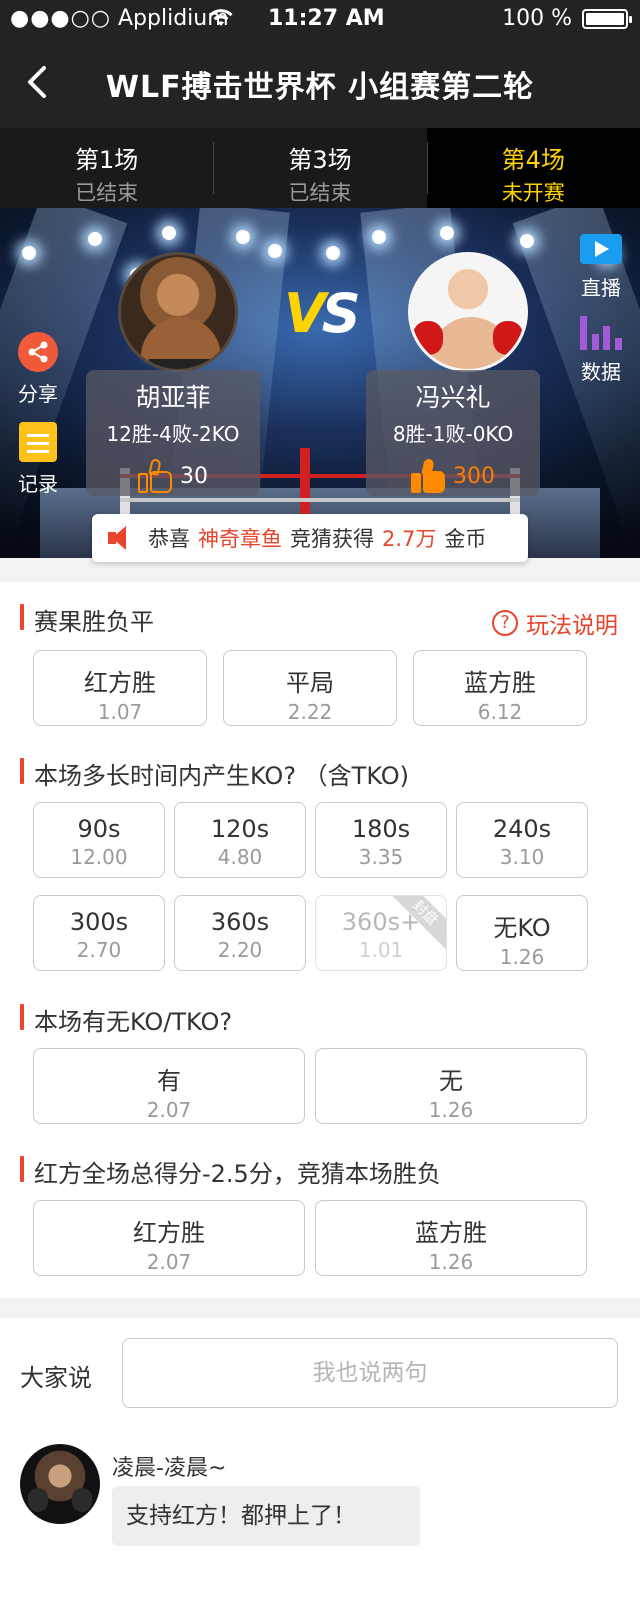 The image size is (640, 1620). Describe the element at coordinates (601, 288) in the screenshot. I see `live-label: 直播` at that location.